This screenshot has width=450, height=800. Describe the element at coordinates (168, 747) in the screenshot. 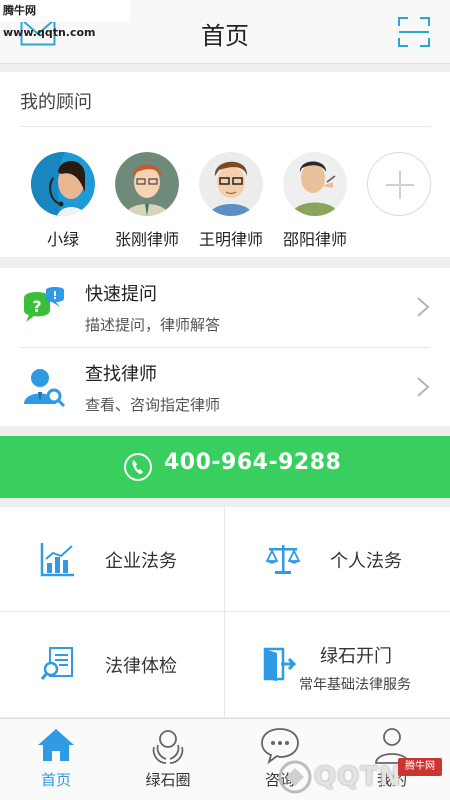

I see `circle-hands-icon` at that location.